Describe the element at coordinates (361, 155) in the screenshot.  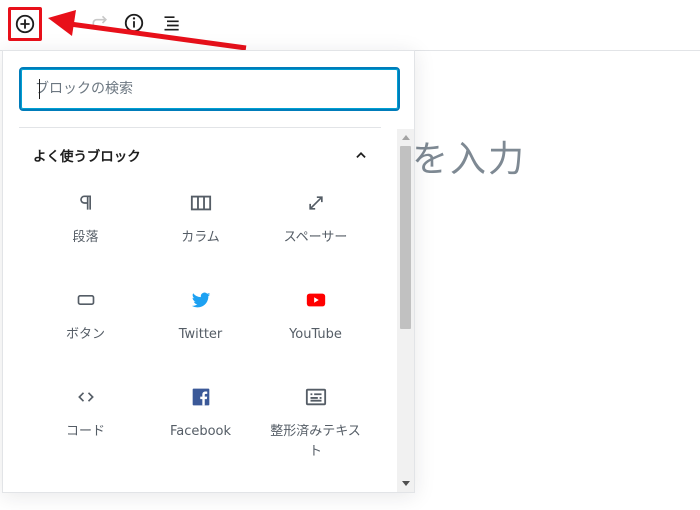
I see `chevron-up-icon` at that location.